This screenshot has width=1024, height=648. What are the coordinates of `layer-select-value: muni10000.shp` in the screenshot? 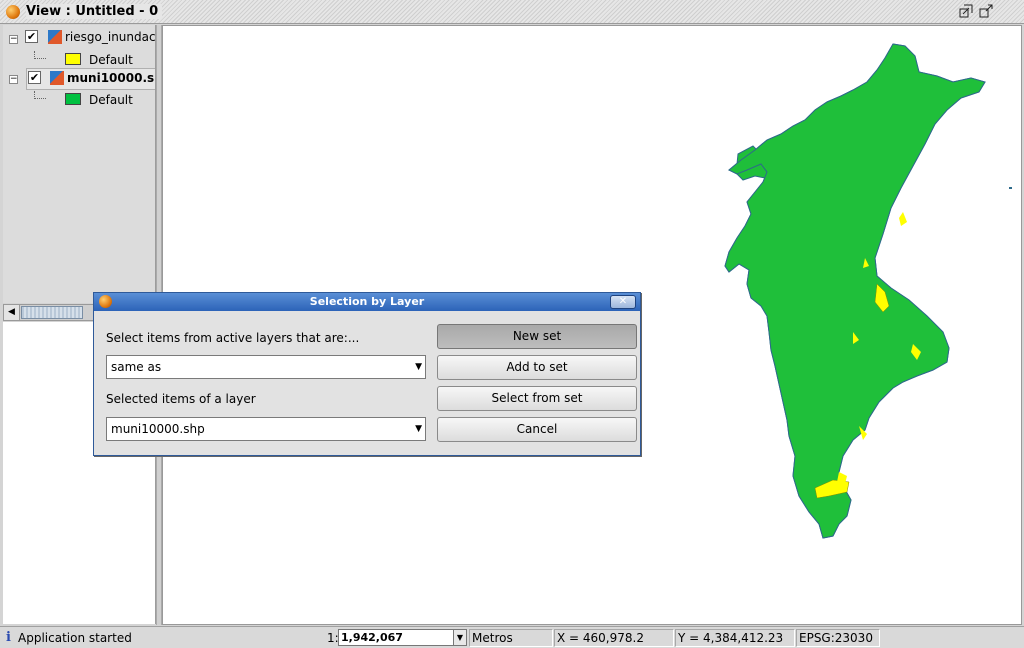 It's located at (158, 429).